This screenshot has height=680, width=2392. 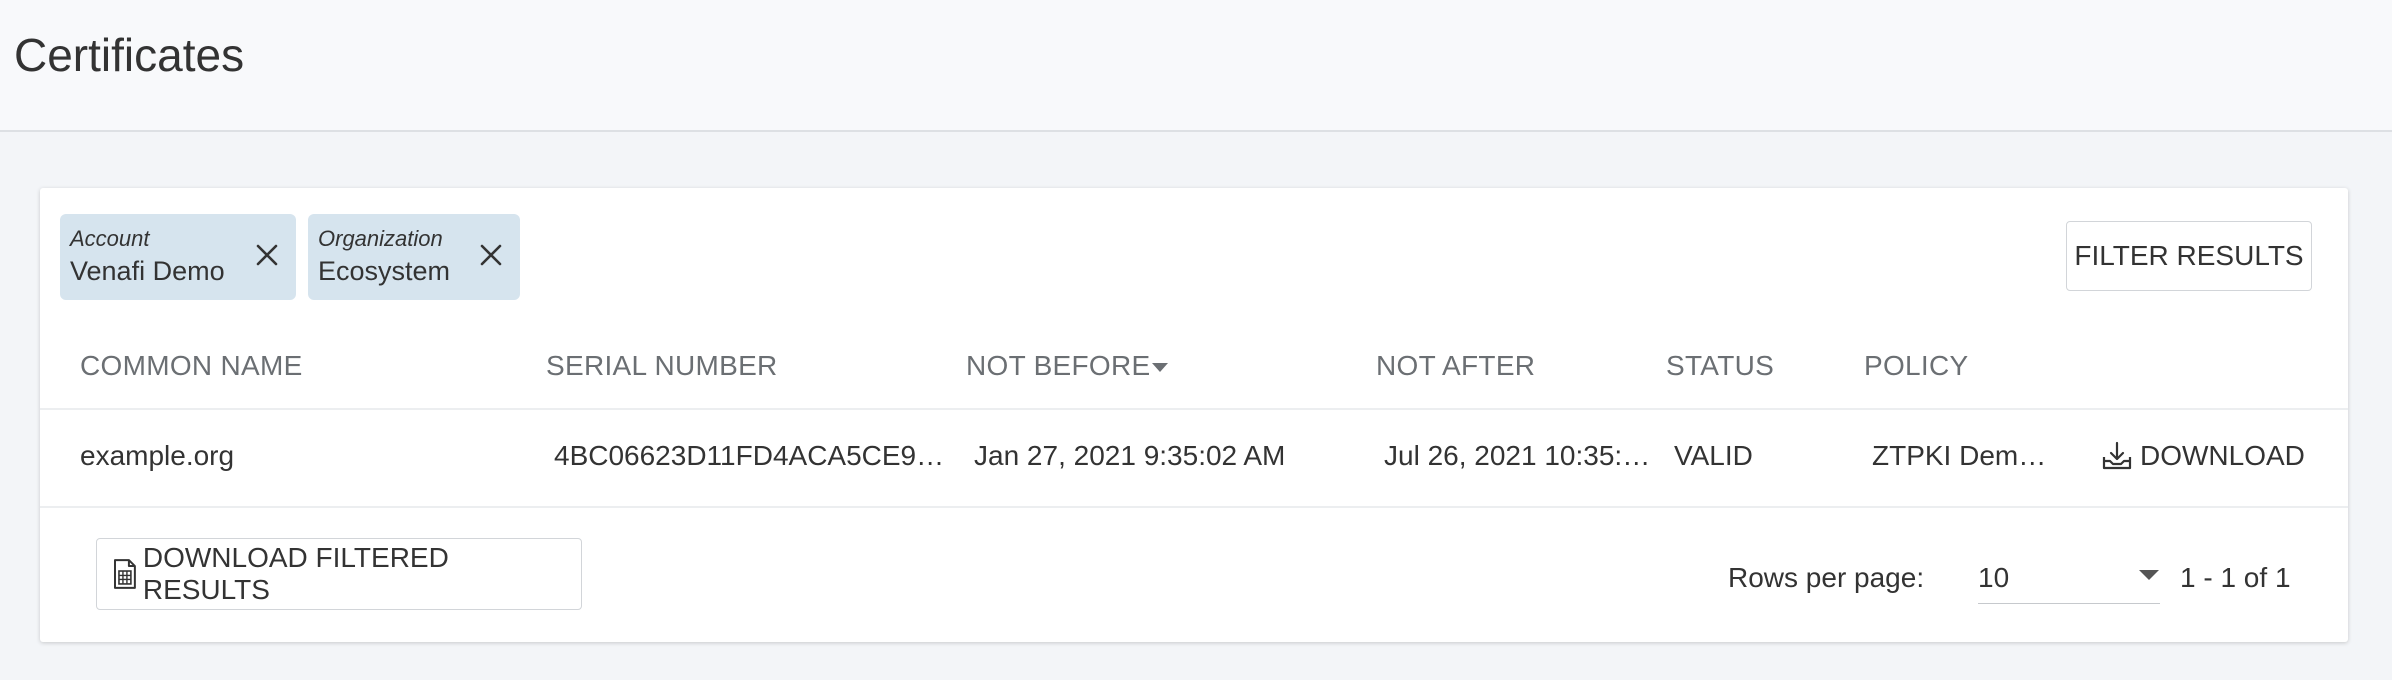 I want to click on filter-chip-organization: Organization Ecosystem, so click(x=414, y=257).